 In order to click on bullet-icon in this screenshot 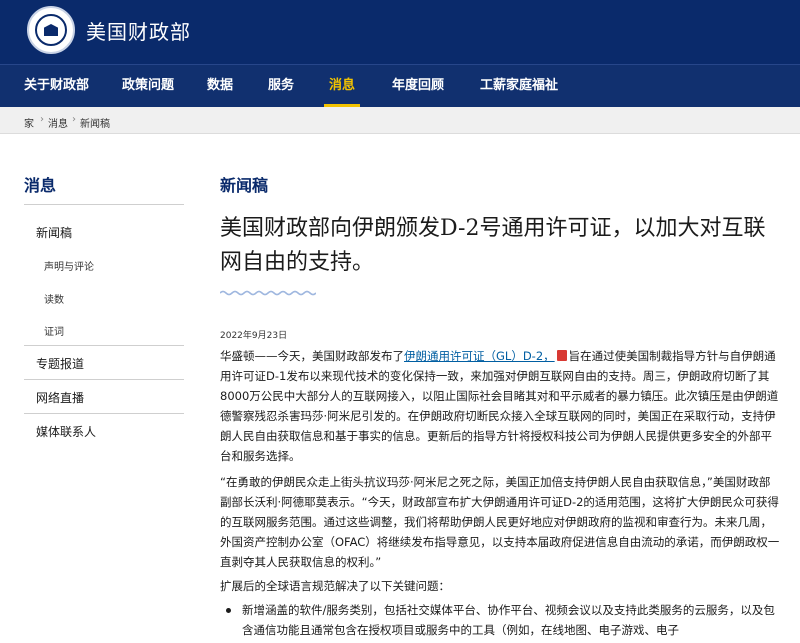, I will do `click(228, 610)`.